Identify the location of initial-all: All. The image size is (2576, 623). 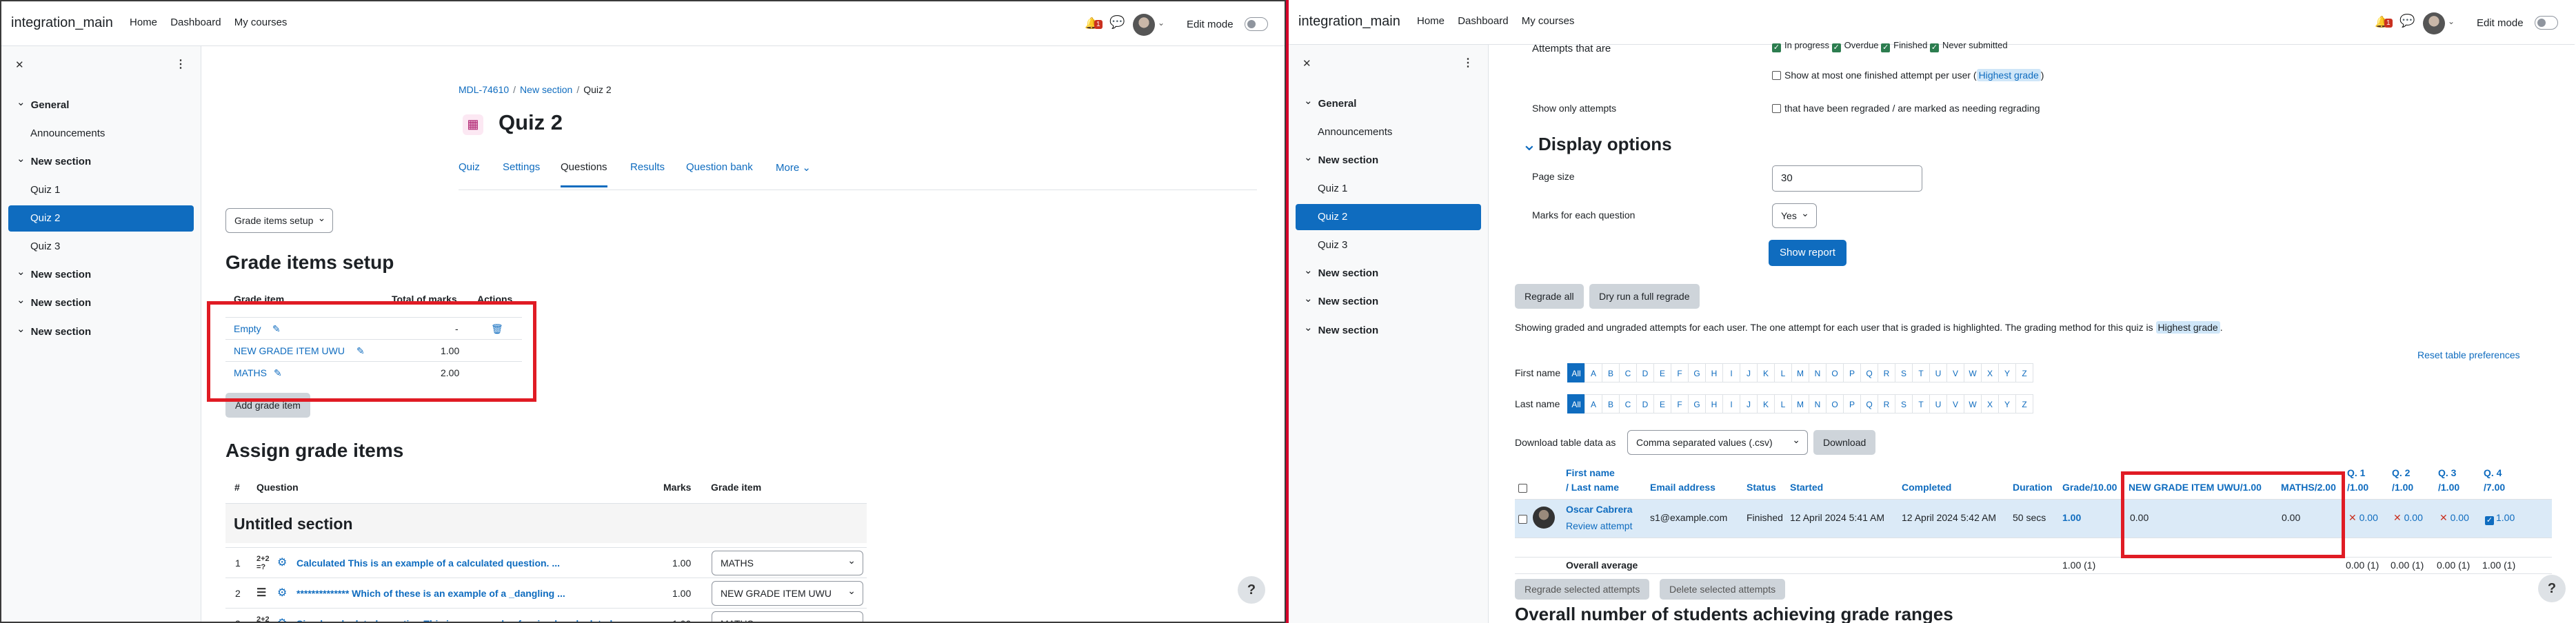
(1576, 372).